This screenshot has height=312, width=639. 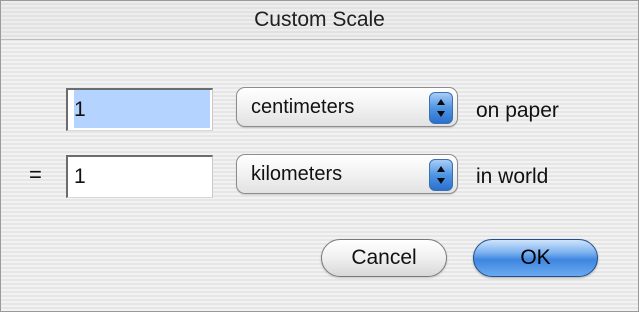 I want to click on equals-sign: =, so click(x=35, y=174).